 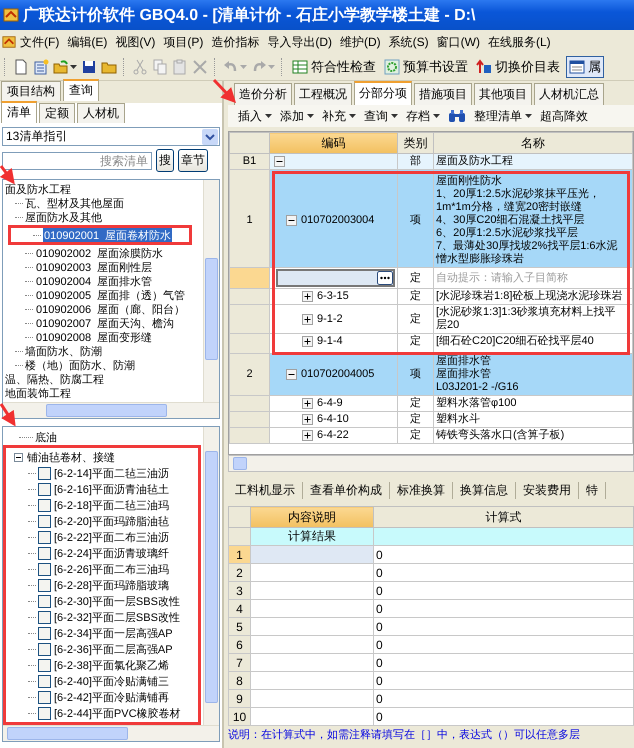 What do you see at coordinates (111, 505) in the screenshot?
I see `tree-item: [6-2-18]平面二毡三油玛` at bounding box center [111, 505].